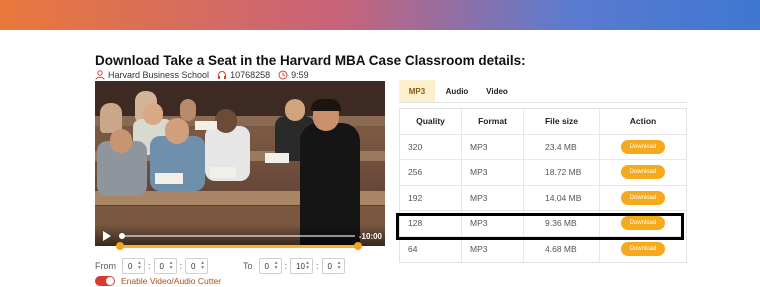  What do you see at coordinates (130, 266) in the screenshot?
I see `from-hours-value: 0` at bounding box center [130, 266].